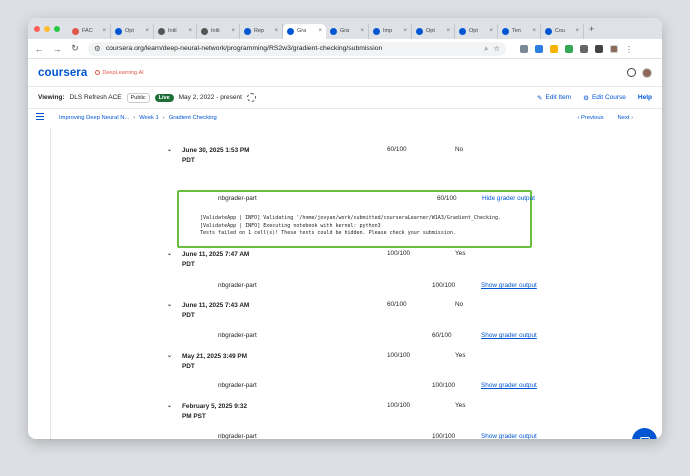 This screenshot has width=690, height=476. Describe the element at coordinates (599, 48) in the screenshot. I see `side-panel-icon` at that location.